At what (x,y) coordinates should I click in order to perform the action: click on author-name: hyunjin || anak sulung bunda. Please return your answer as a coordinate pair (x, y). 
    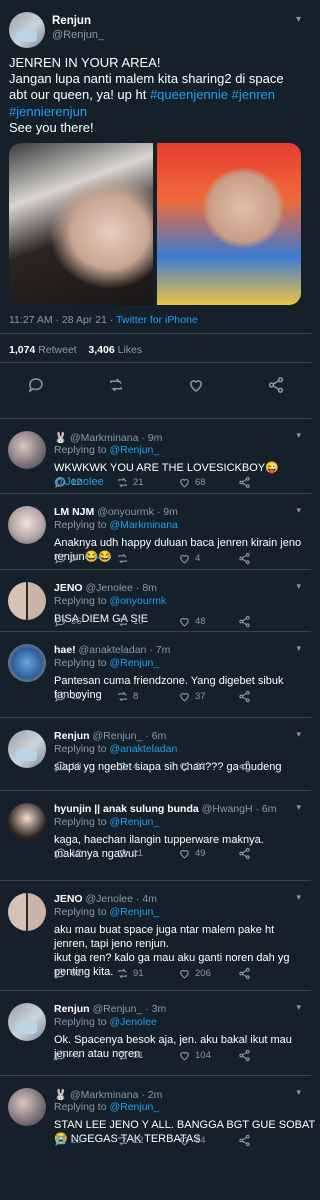
    Looking at the image, I should click on (126, 809).